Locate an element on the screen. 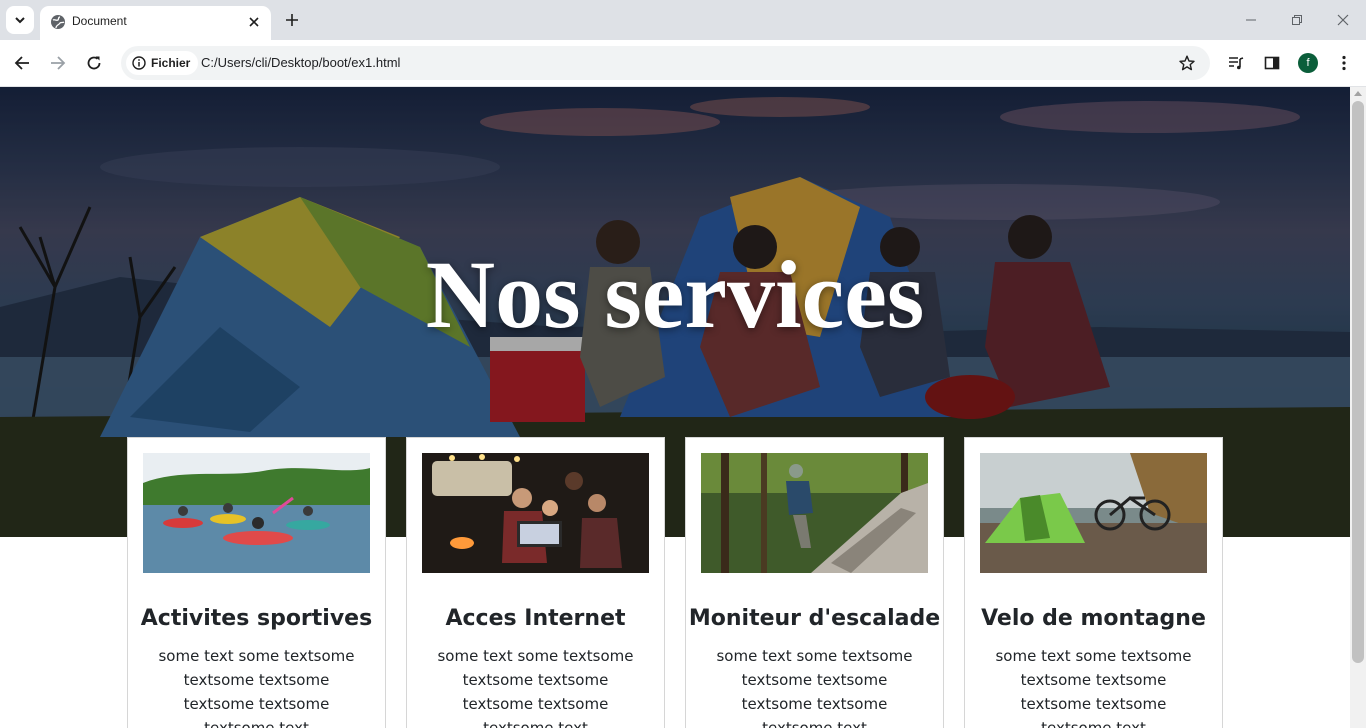 The width and height of the screenshot is (1366, 728). chevron-down-icon is located at coordinates (20, 20).